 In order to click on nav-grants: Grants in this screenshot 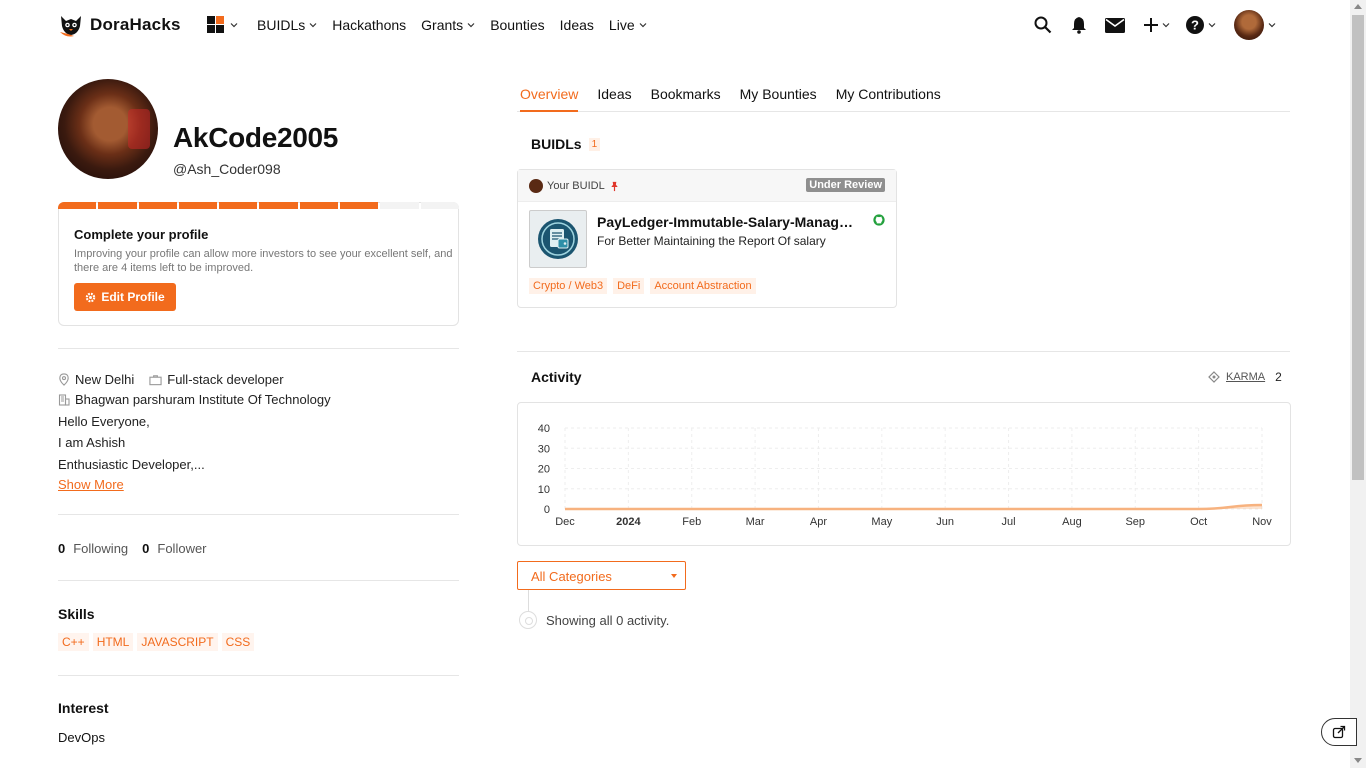, I will do `click(448, 25)`.